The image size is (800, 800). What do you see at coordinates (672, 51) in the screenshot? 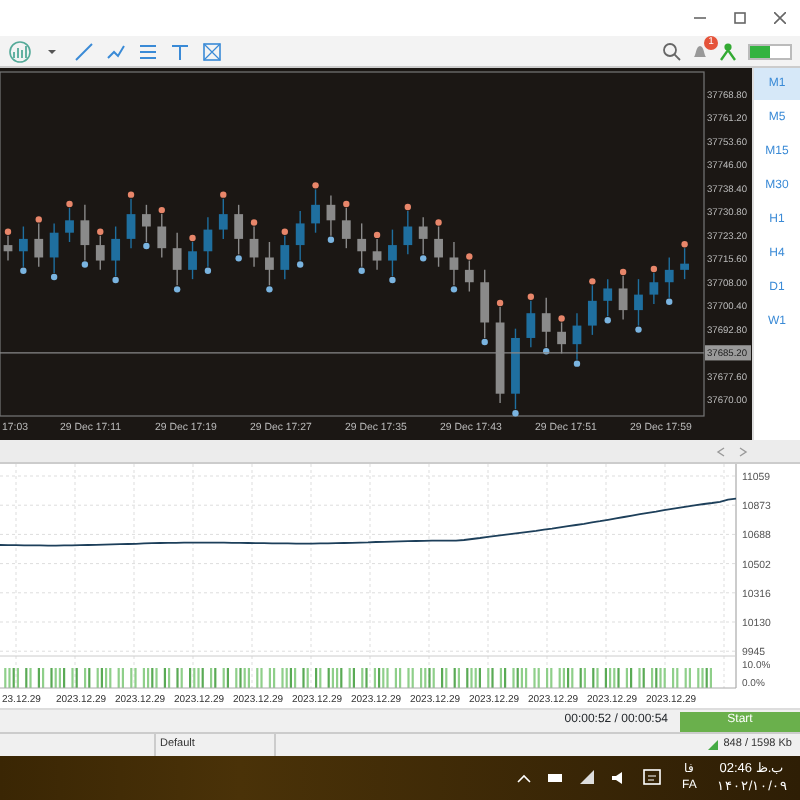
I see `search-icon` at bounding box center [672, 51].